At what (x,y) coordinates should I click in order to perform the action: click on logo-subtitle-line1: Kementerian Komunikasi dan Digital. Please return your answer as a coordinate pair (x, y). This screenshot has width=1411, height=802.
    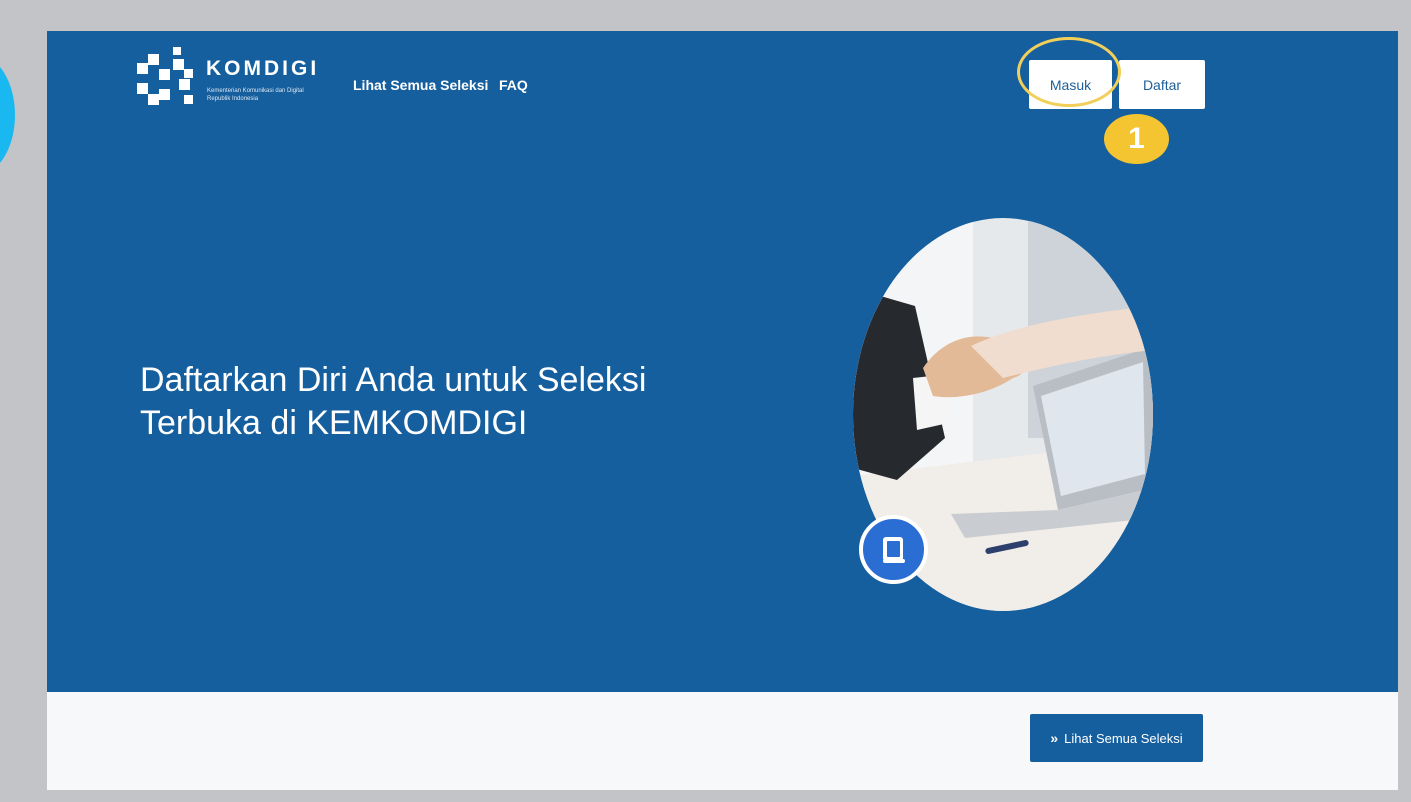
    Looking at the image, I should click on (255, 91).